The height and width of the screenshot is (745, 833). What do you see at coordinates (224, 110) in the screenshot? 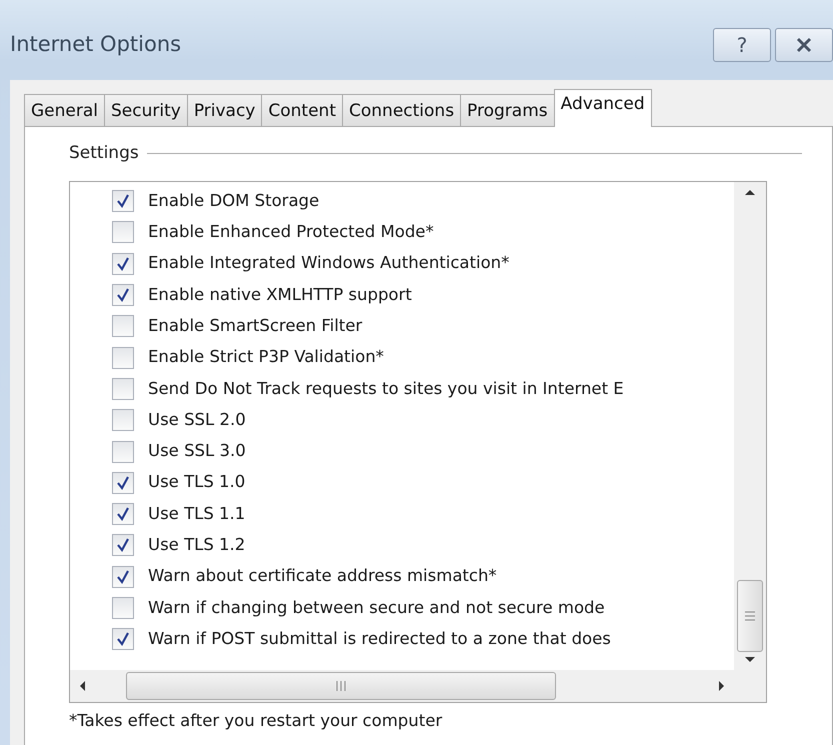
I see `tab: Privacy` at bounding box center [224, 110].